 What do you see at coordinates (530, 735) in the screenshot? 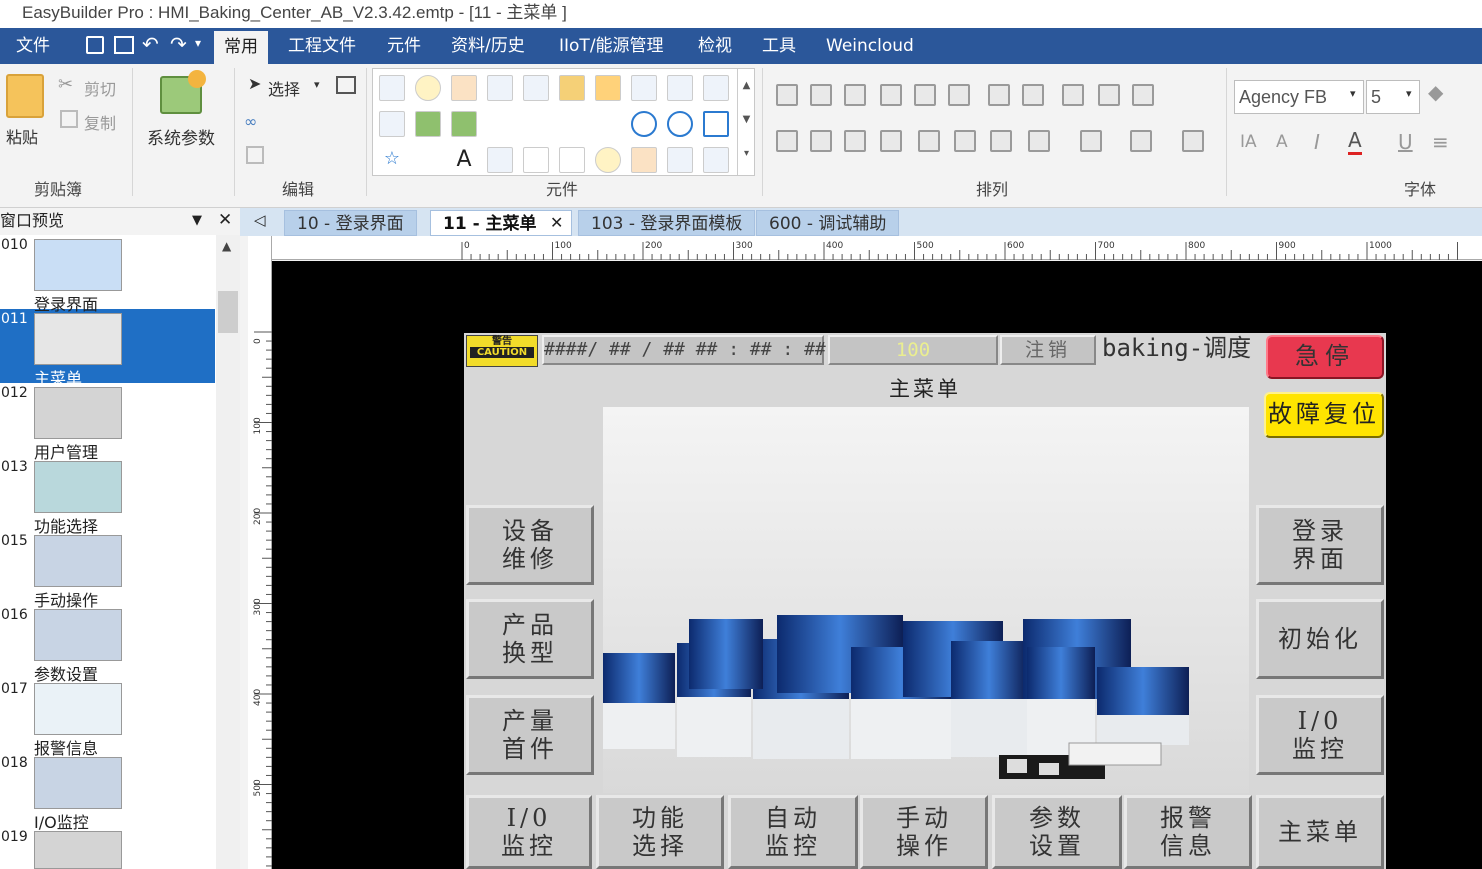
I see `output-first-piece-button: 产量 首件` at bounding box center [530, 735].